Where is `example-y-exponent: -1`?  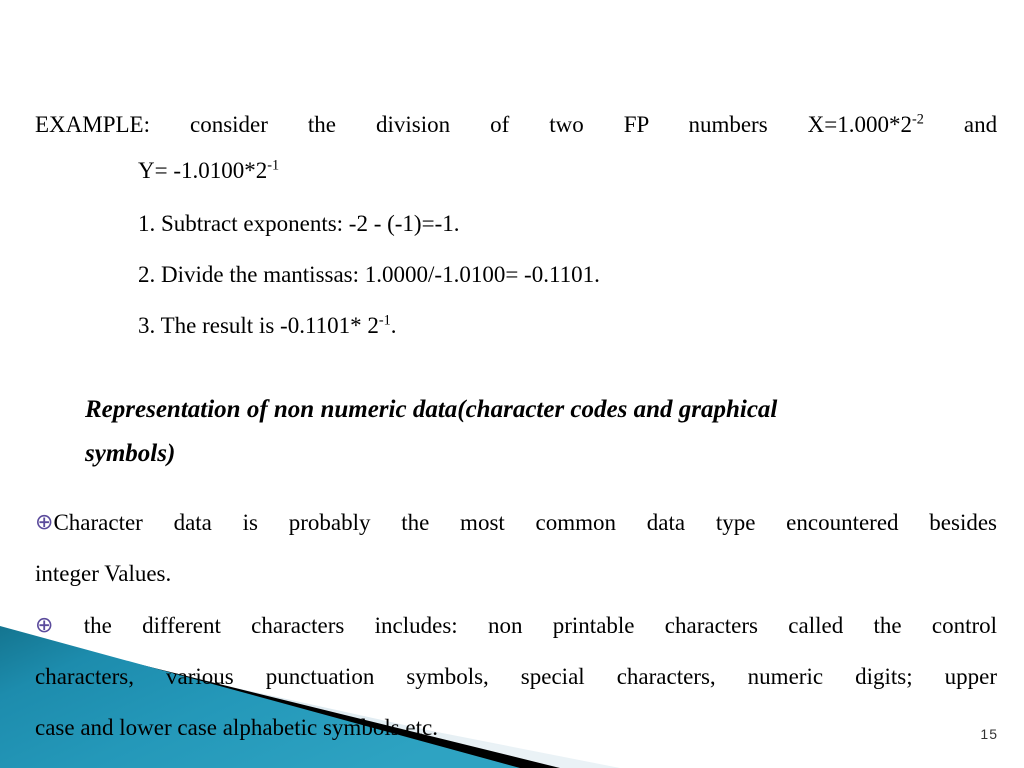
example-y-exponent: -1 is located at coordinates (273, 165).